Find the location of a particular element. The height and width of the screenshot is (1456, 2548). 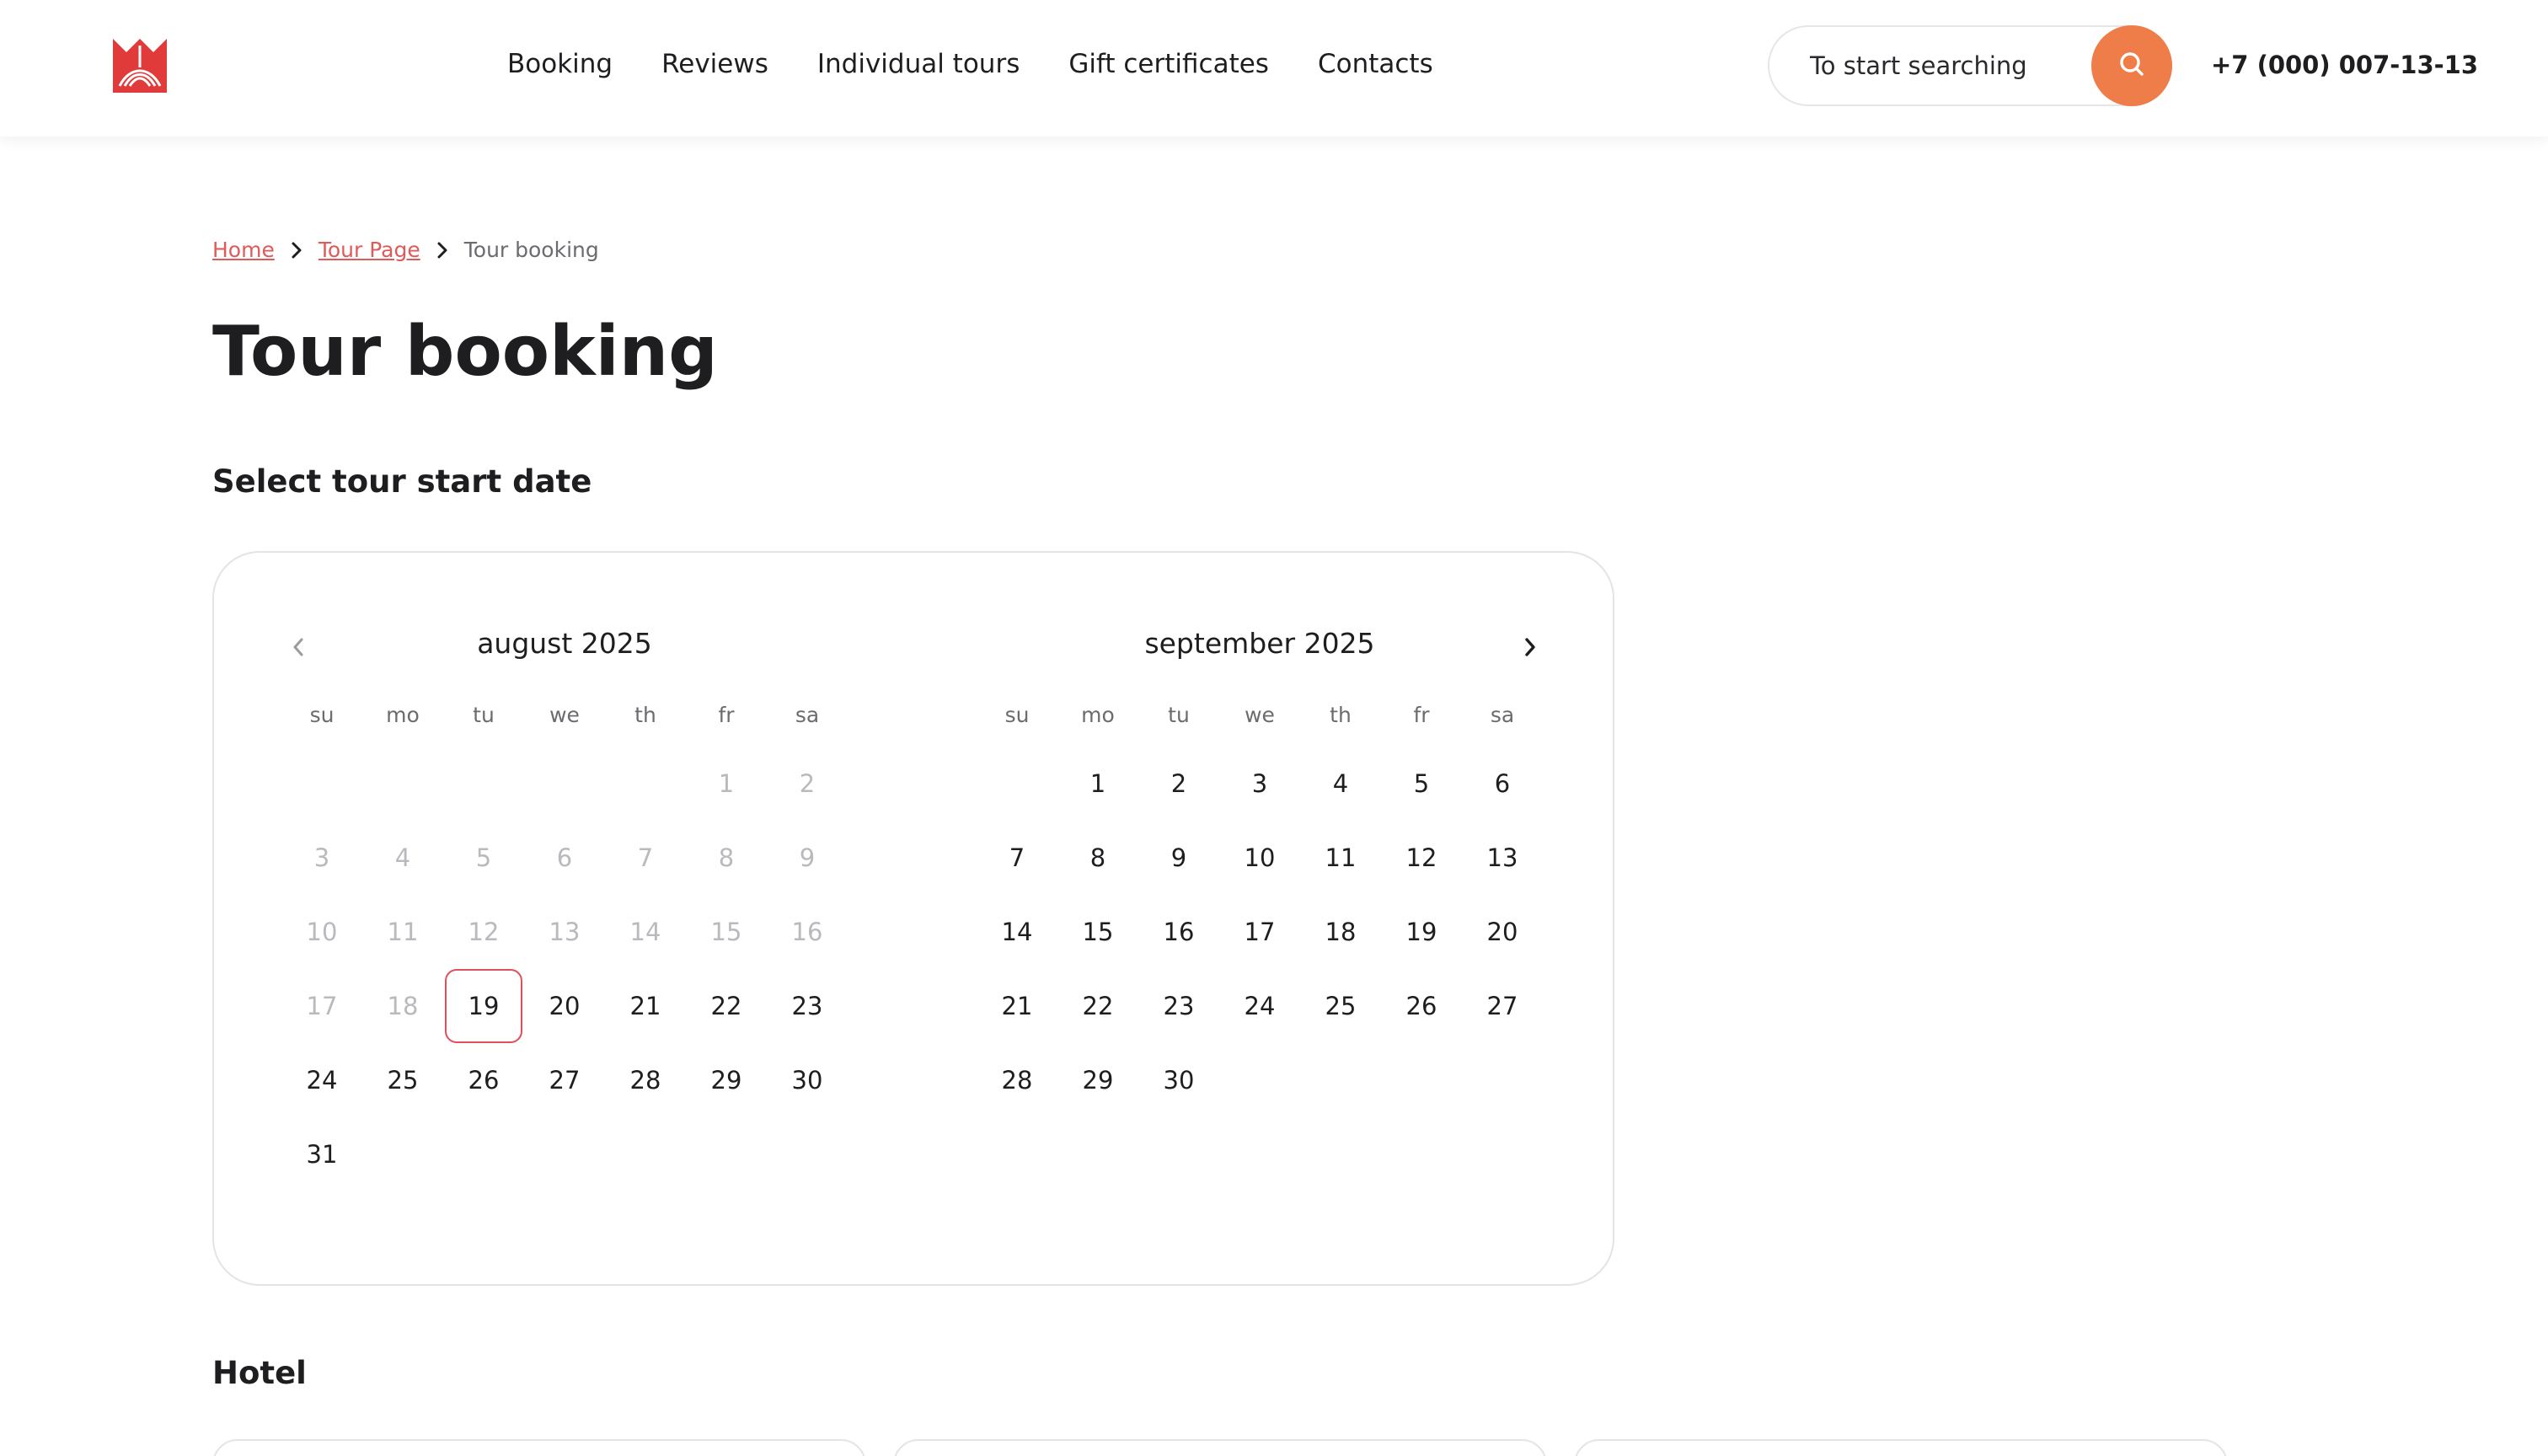

search-button is located at coordinates (2131, 65).